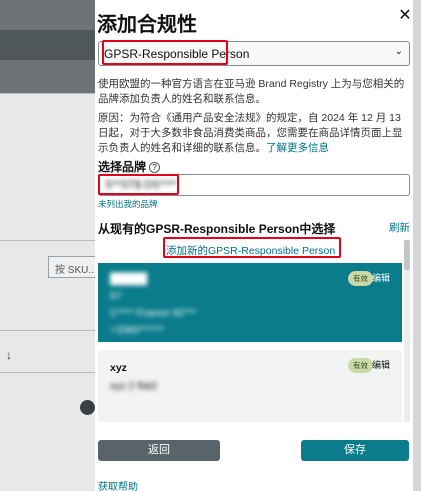  I want to click on help-link: 获取帮助, so click(118, 484).